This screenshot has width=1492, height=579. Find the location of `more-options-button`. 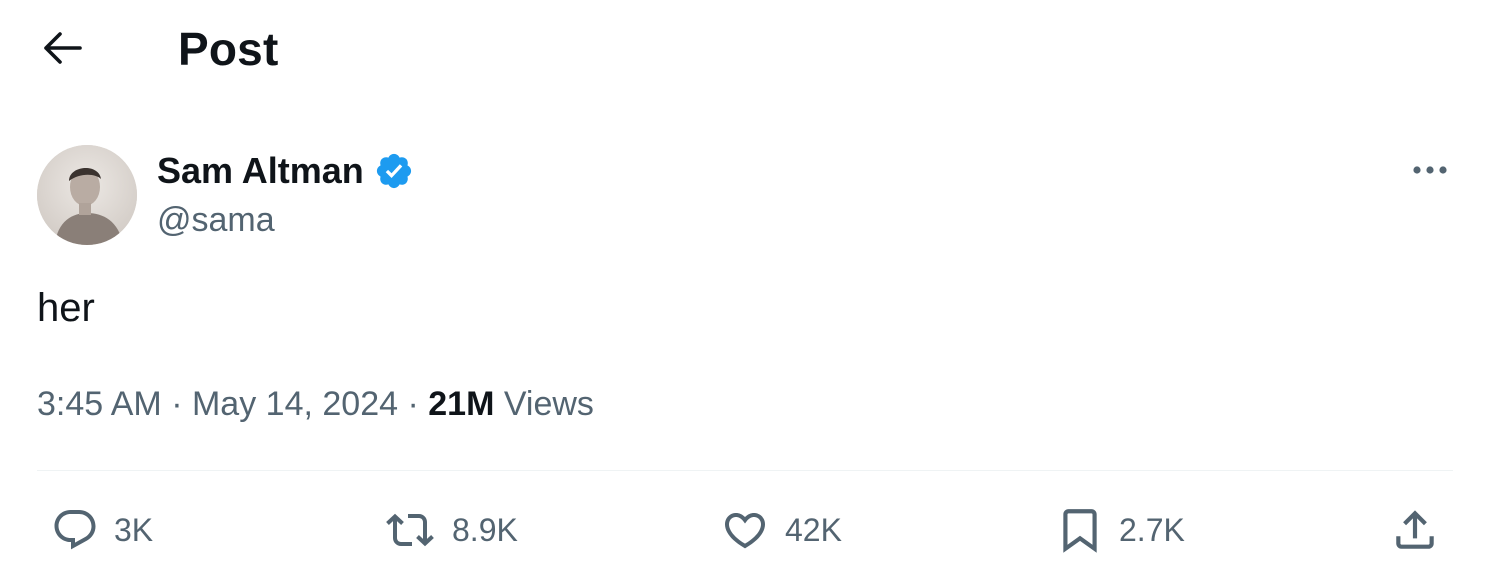

more-options-button is located at coordinates (1430, 170).